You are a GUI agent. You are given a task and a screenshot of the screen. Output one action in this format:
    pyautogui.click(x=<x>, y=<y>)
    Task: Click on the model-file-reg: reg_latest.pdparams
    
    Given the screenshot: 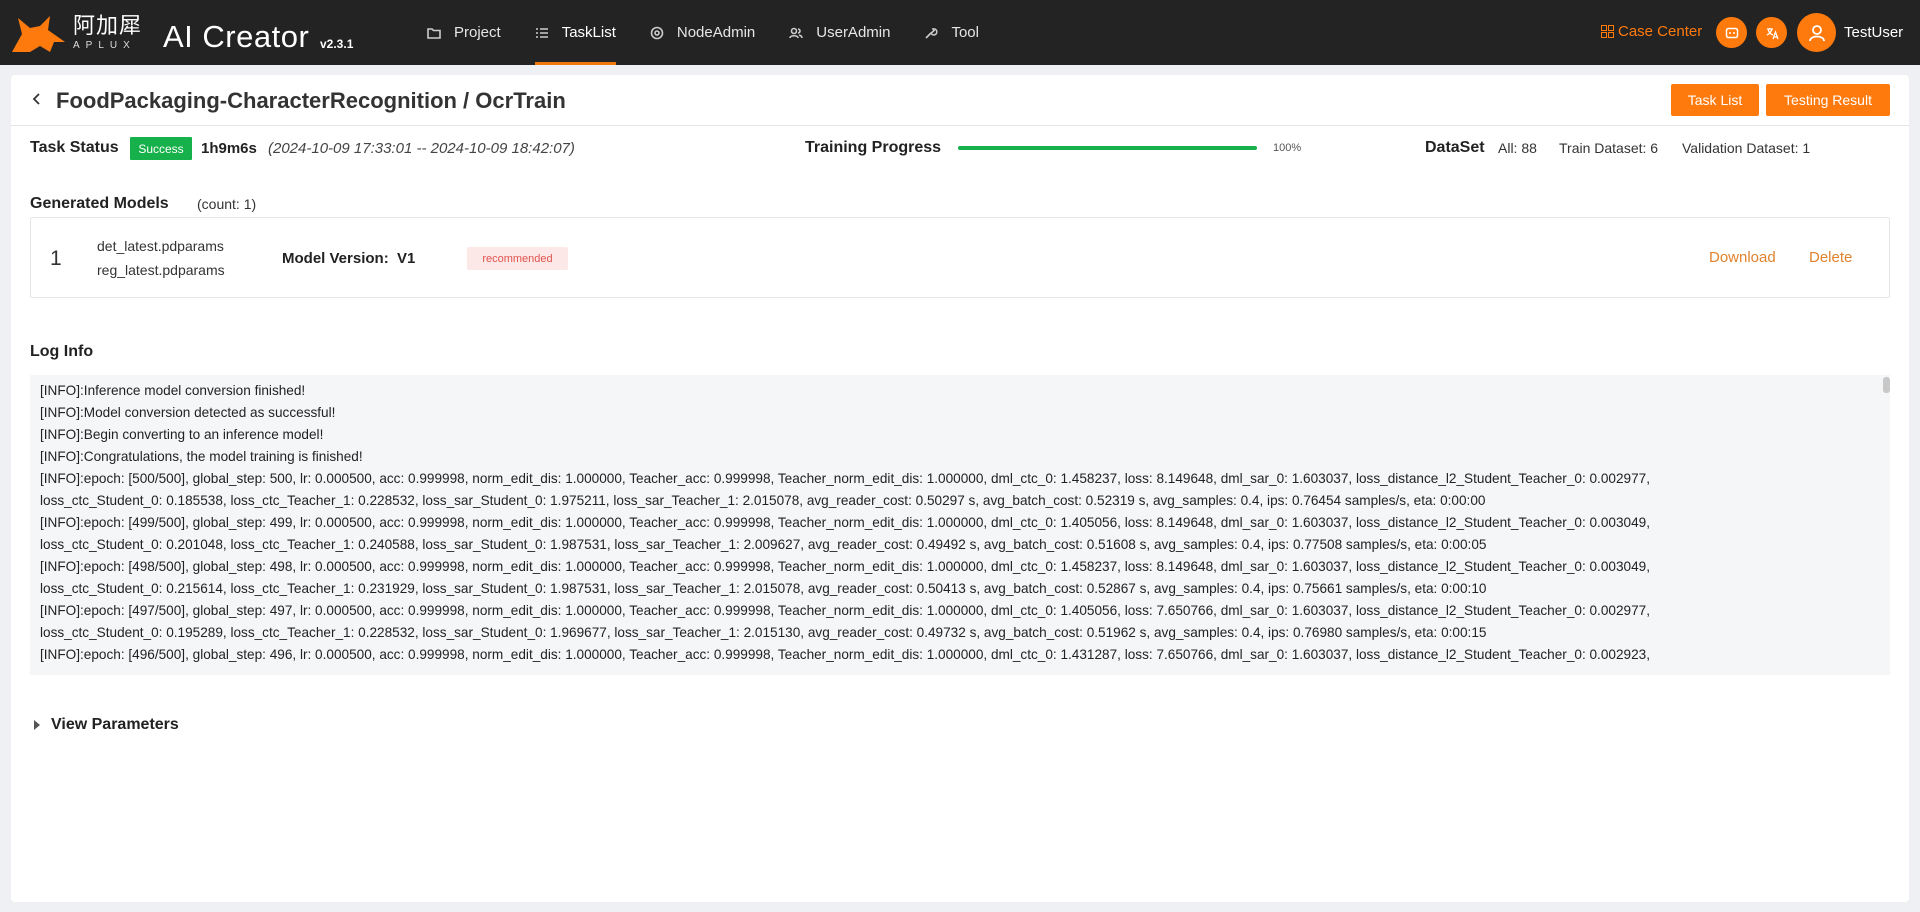 What is the action you would take?
    pyautogui.click(x=161, y=270)
    